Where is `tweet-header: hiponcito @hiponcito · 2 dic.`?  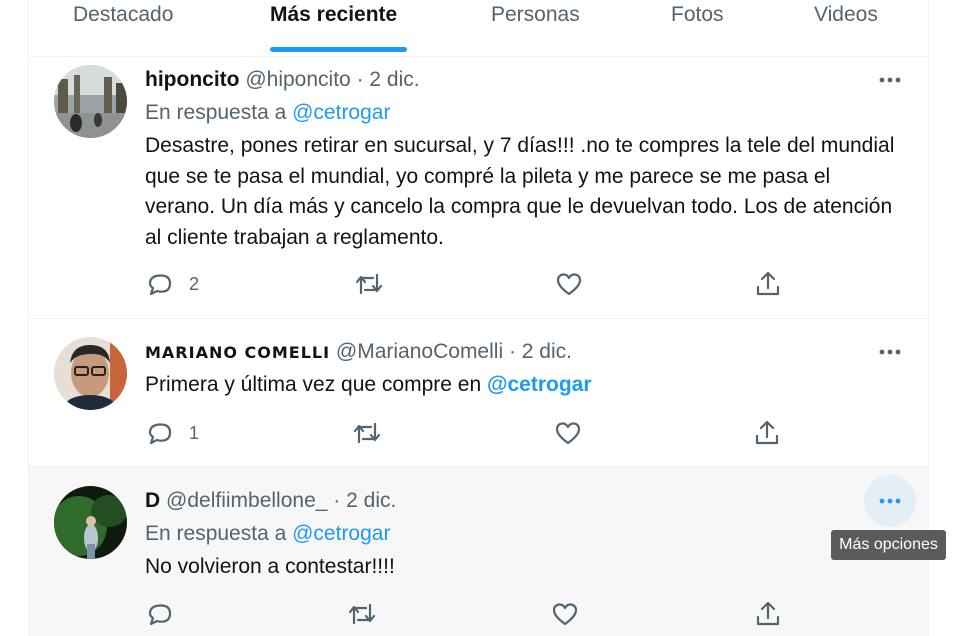 tweet-header: hiponcito @hiponcito · 2 dic. is located at coordinates (282, 80).